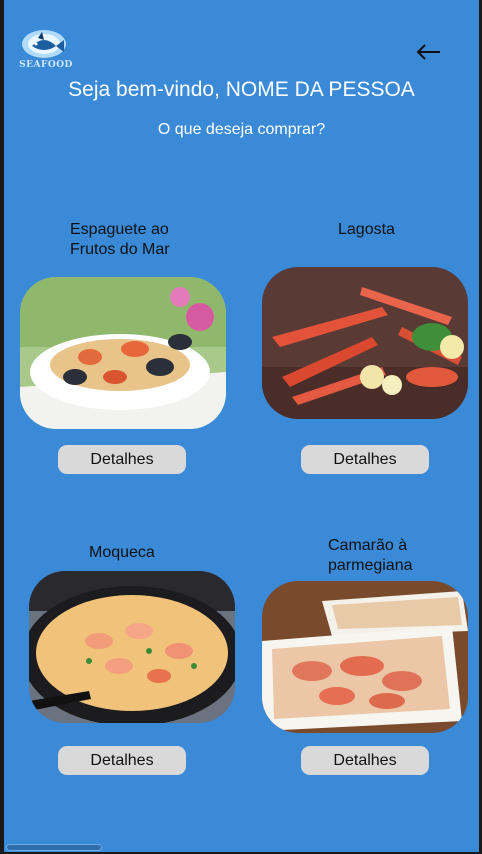 This screenshot has width=482, height=854. Describe the element at coordinates (122, 760) in the screenshot. I see `details-button-moqueca: Detalhes` at that location.